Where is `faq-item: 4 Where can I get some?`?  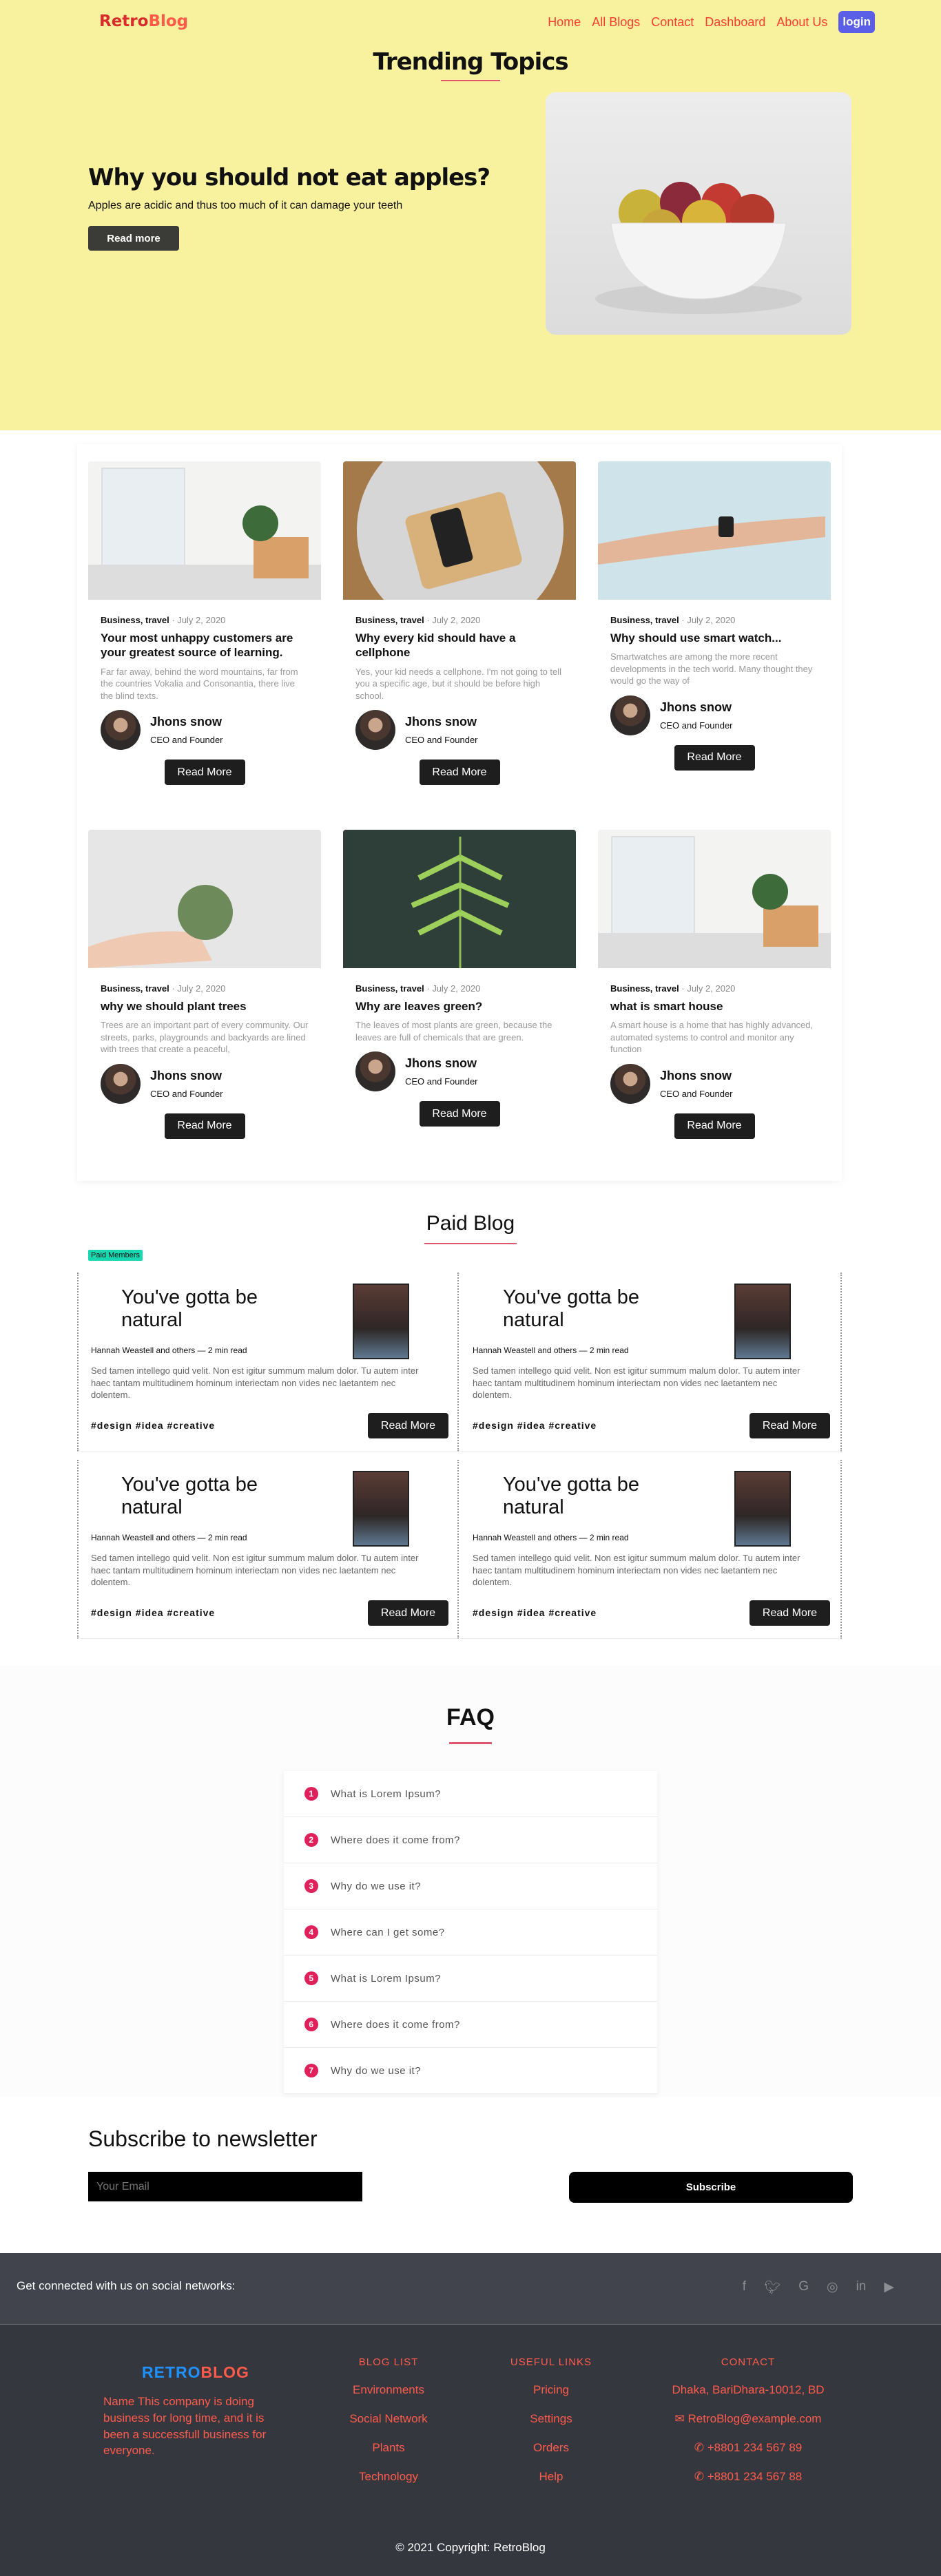
faq-item: 4 Where can I get some? is located at coordinates (470, 1932).